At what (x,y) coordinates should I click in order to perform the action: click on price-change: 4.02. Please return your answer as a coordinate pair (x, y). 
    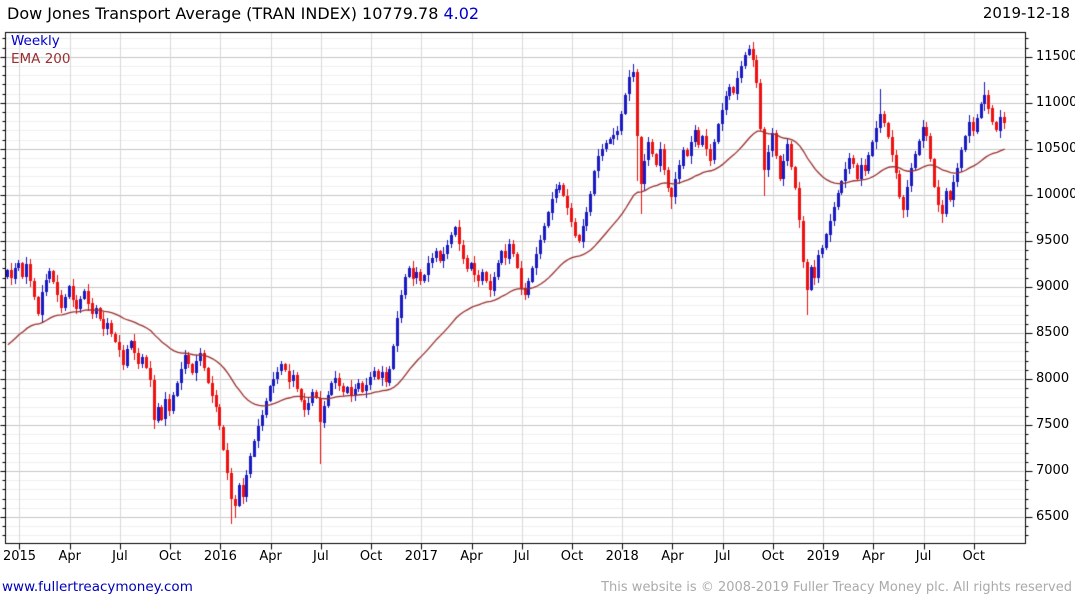
    Looking at the image, I should click on (461, 13).